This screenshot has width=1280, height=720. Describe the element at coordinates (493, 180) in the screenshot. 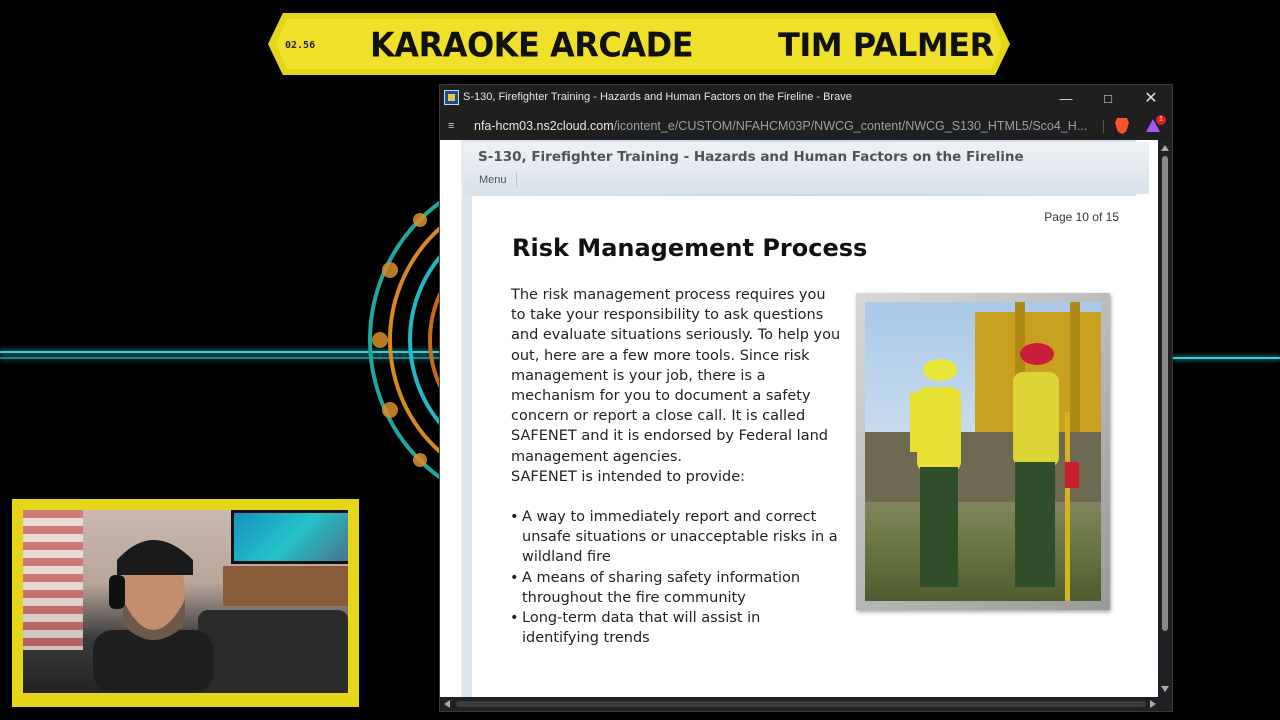

I see `menu-button: Menu` at that location.